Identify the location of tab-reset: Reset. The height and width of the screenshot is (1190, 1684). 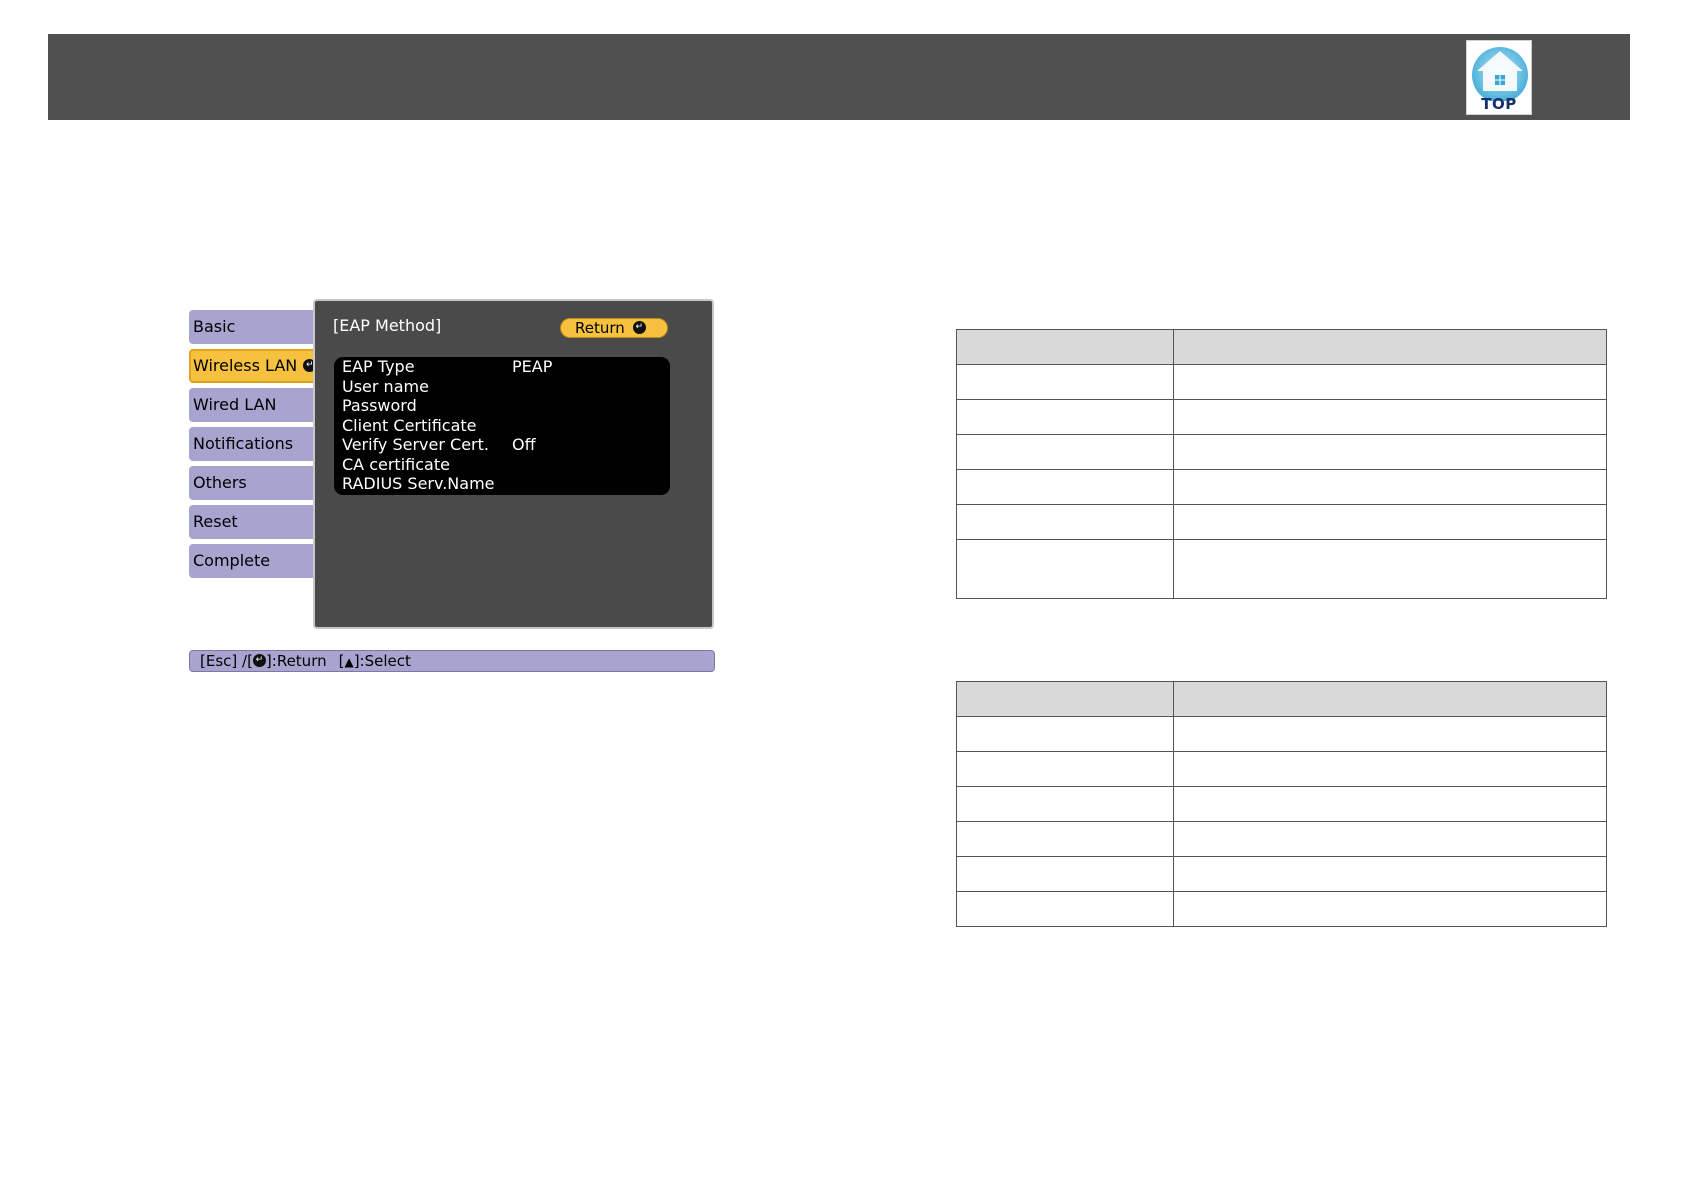
(251, 522).